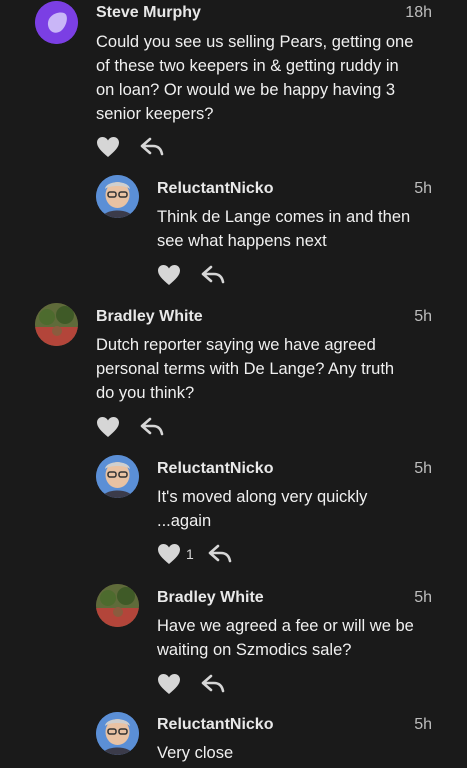 Image resolution: width=467 pixels, height=768 pixels. Describe the element at coordinates (195, 753) in the screenshot. I see `comment-text: Very close` at that location.